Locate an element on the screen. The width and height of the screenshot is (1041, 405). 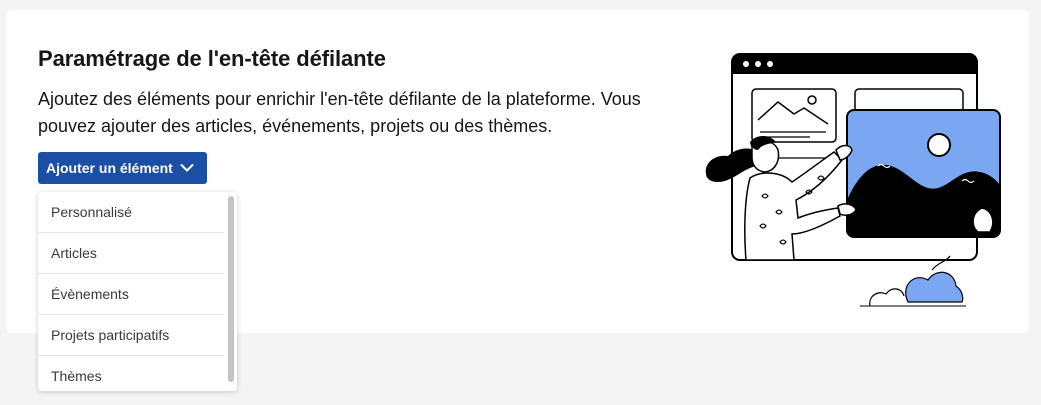
add-element-label: Ajouter un élément is located at coordinates (109, 168).